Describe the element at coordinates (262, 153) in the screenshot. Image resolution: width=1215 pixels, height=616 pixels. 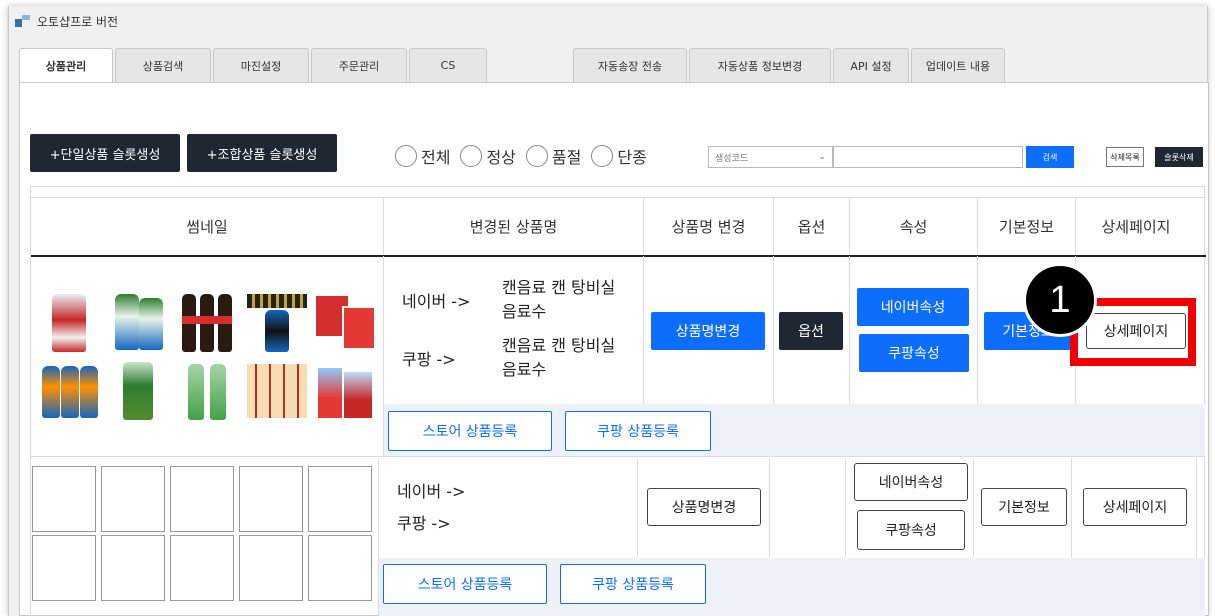
I see `combo-slot-create-button: +조합상품 슬롯생성` at that location.